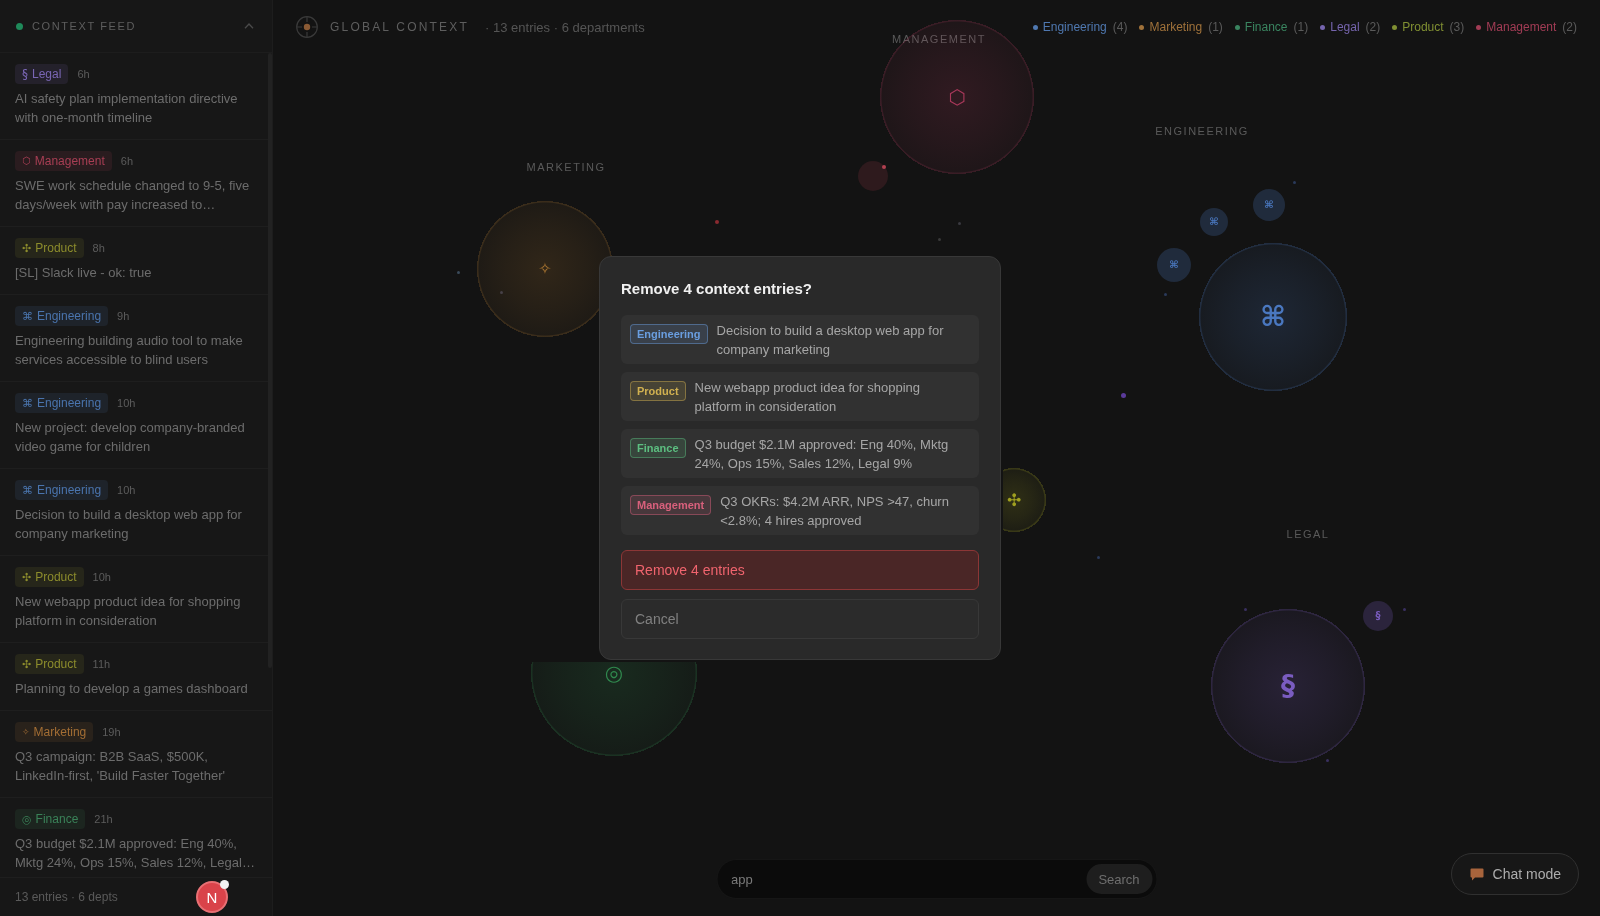 This screenshot has height=916, width=1600. I want to click on status-dot-icon, so click(19, 26).